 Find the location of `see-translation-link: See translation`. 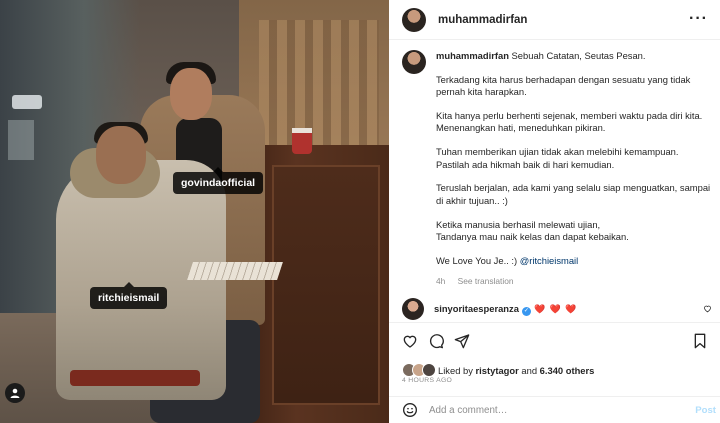

see-translation-link: See translation is located at coordinates (486, 281).